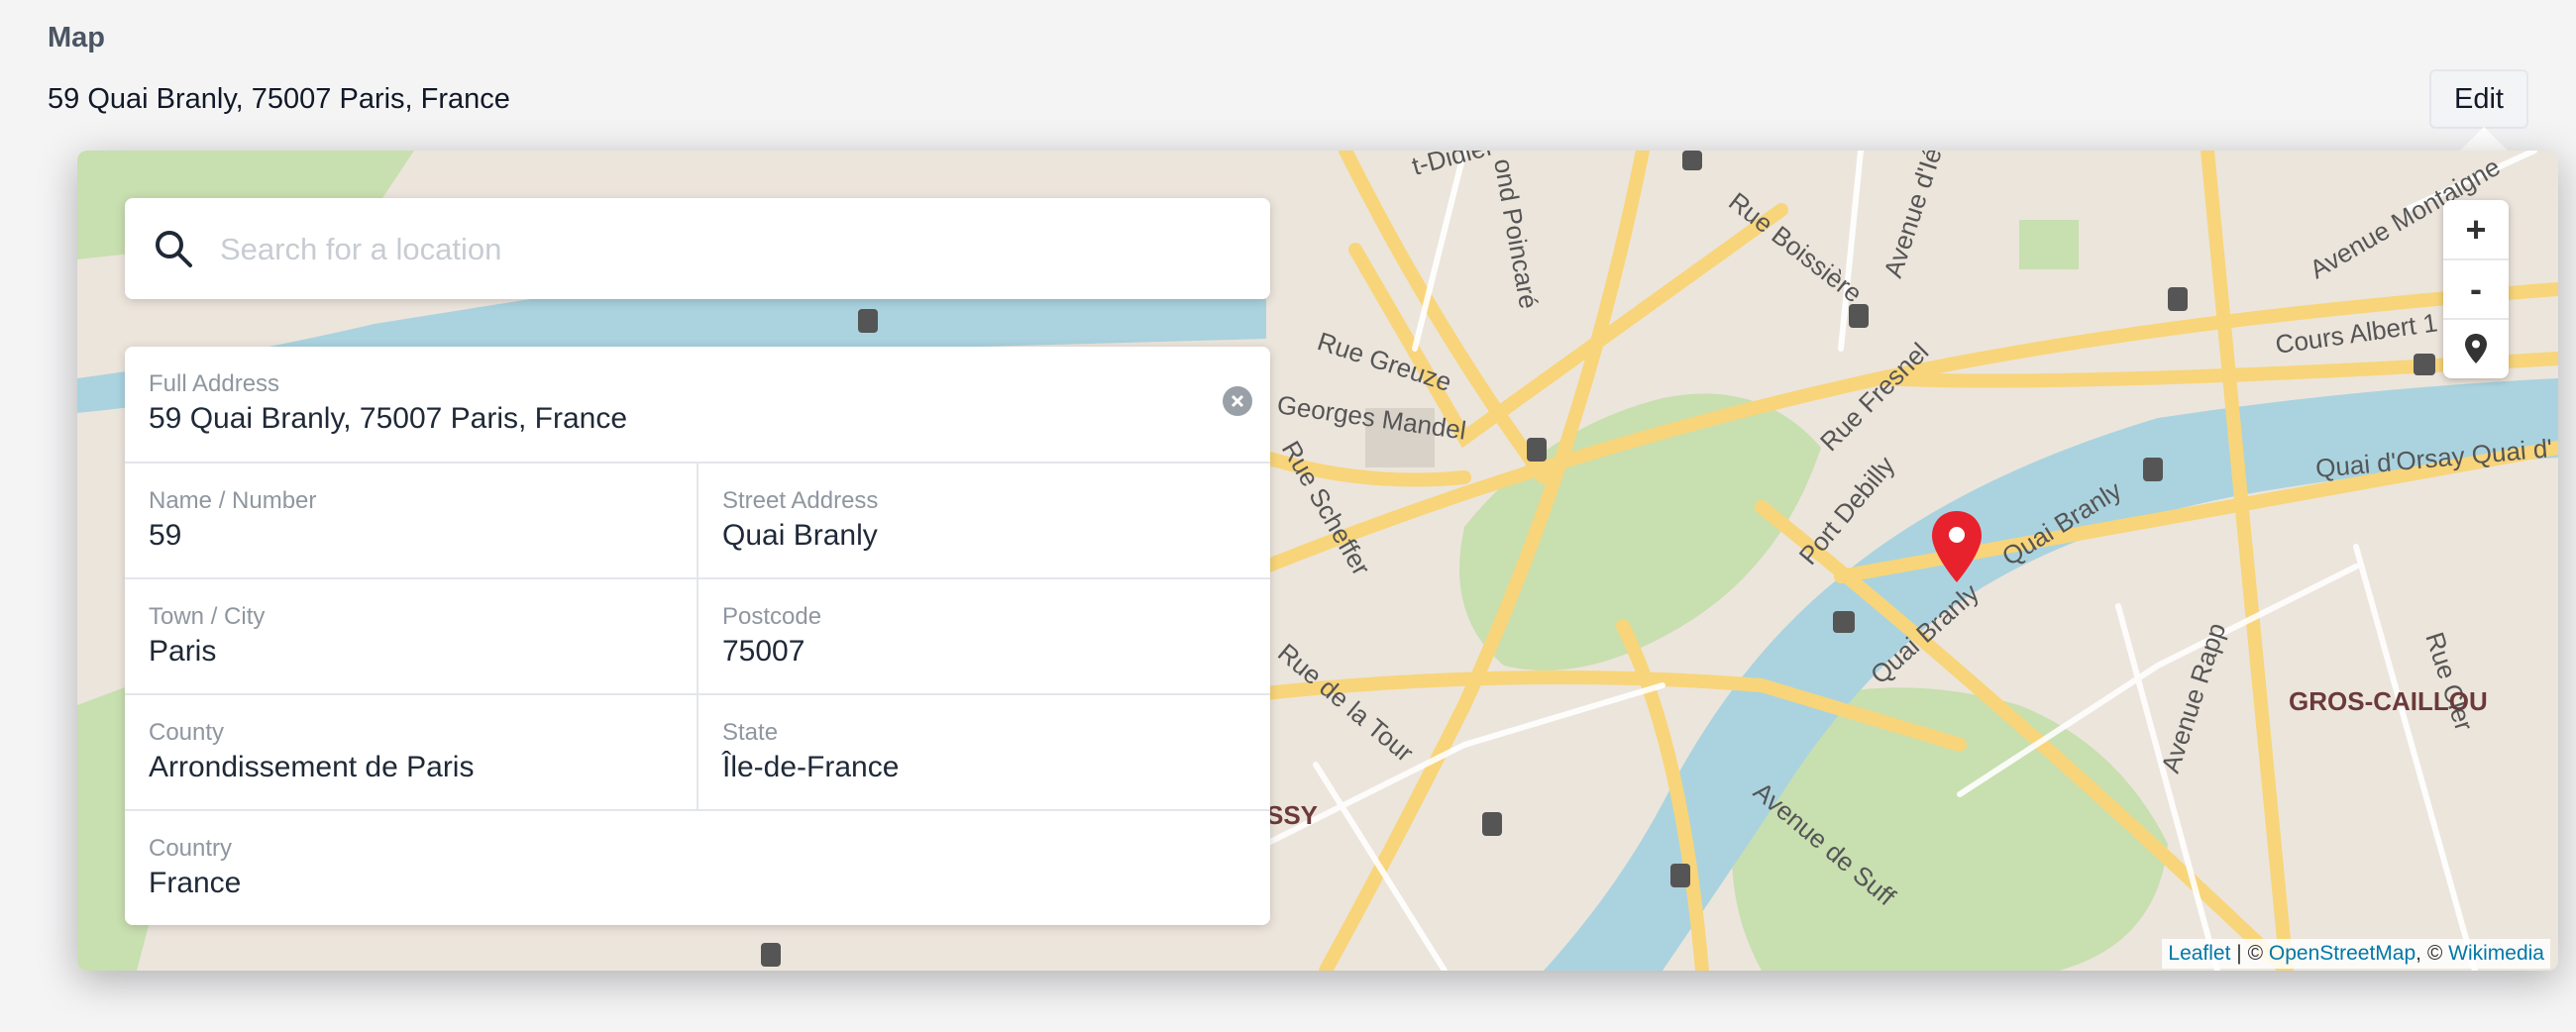  I want to click on county-field: County Arrondissement de Paris, so click(411, 752).